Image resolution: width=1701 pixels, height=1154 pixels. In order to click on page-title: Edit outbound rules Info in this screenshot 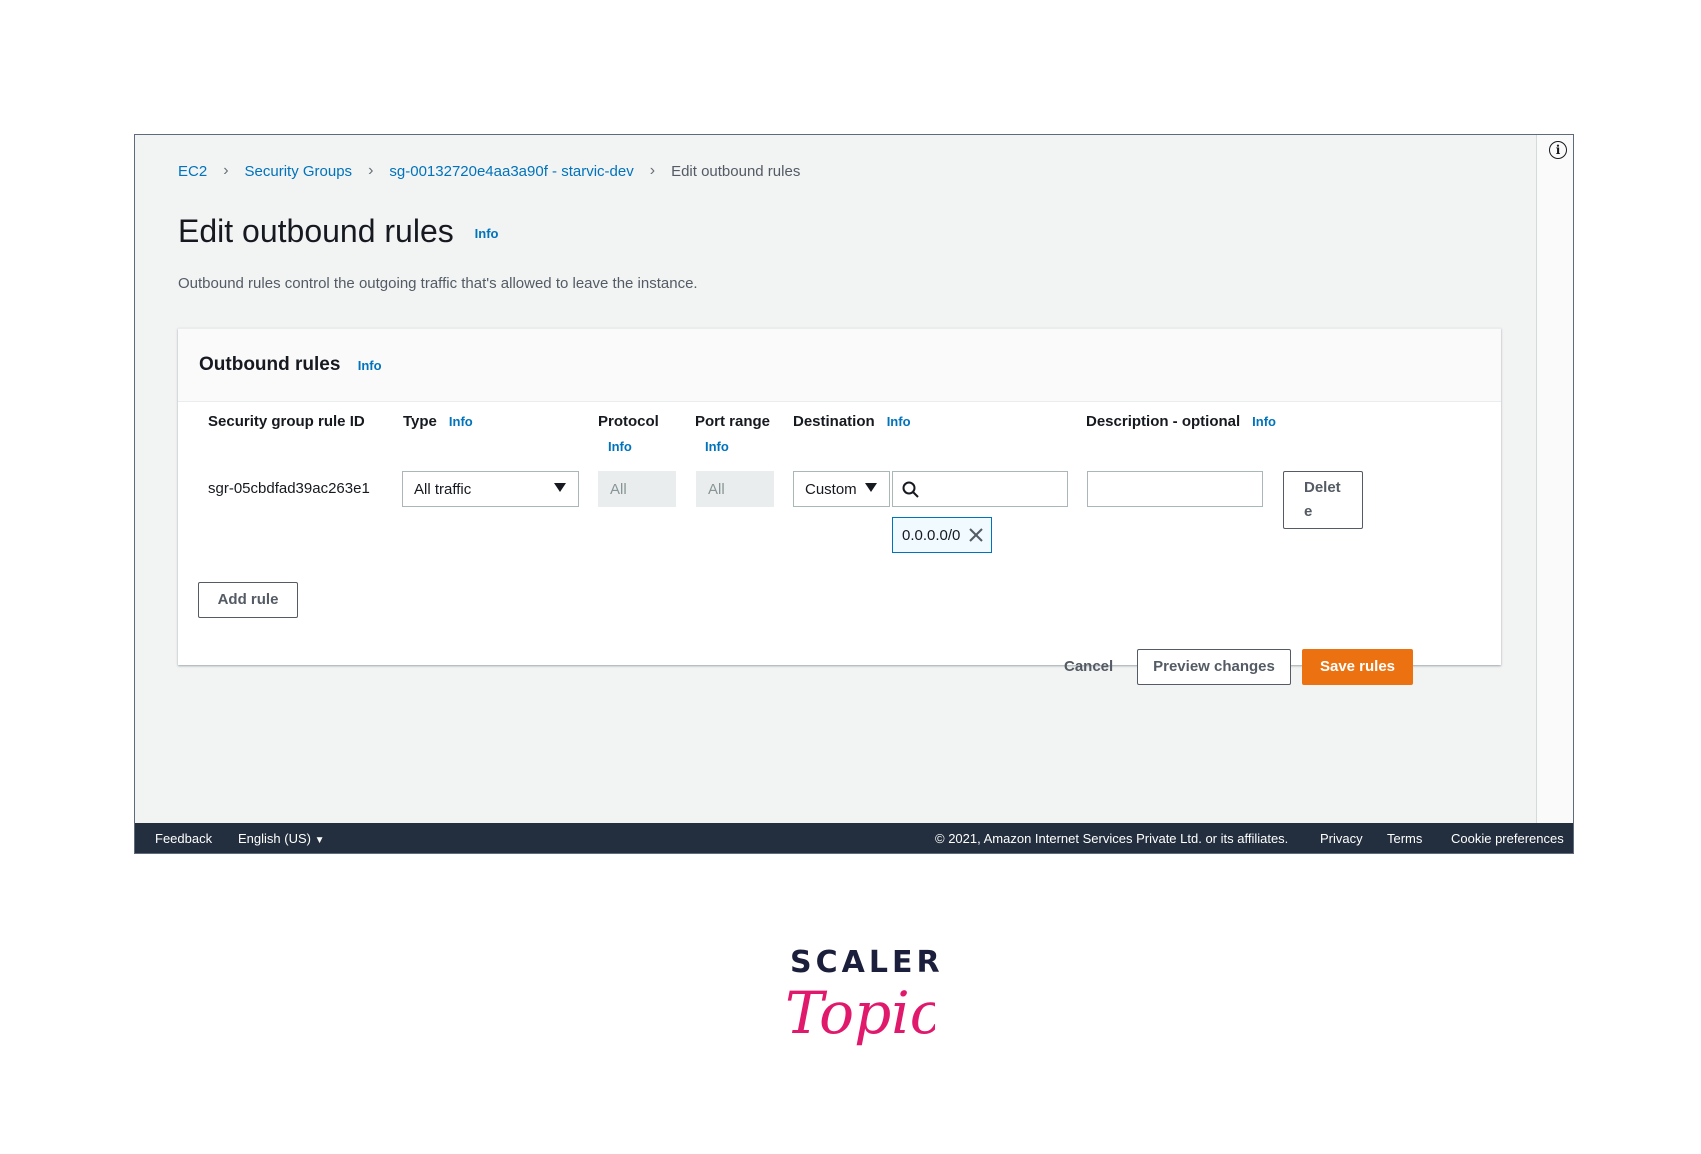, I will do `click(338, 231)`.